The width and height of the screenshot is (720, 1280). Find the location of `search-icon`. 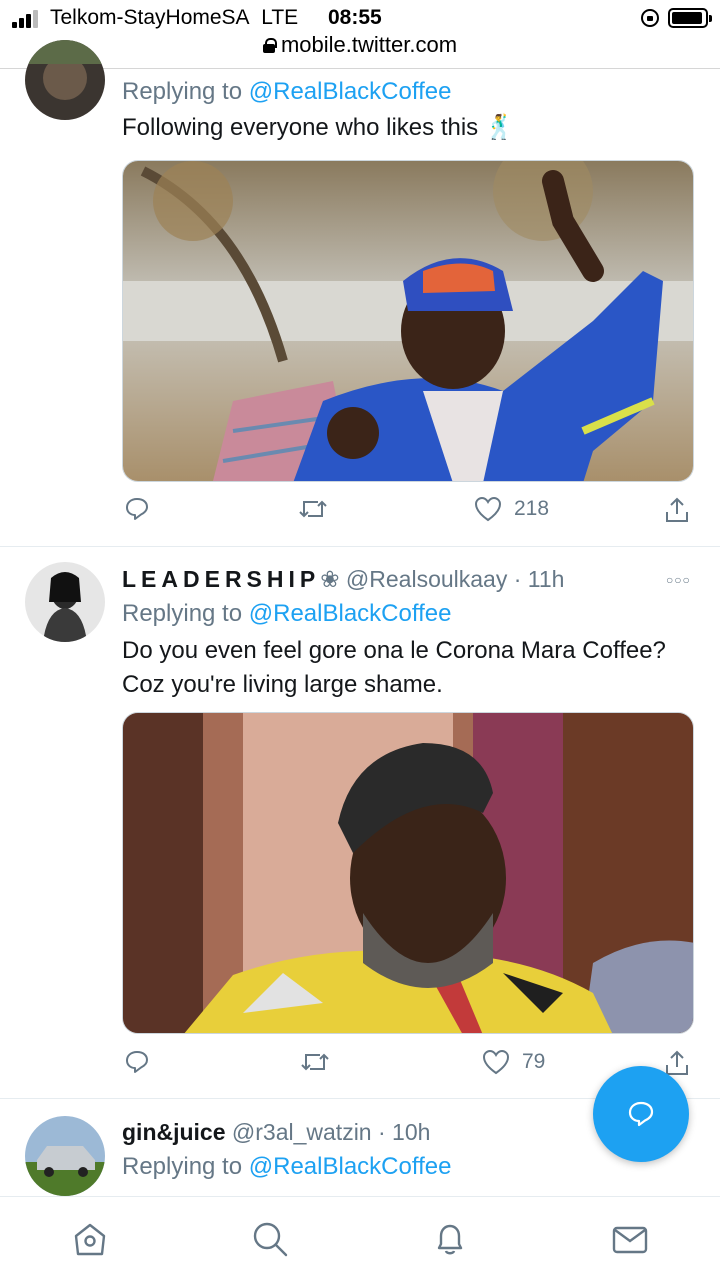

search-icon is located at coordinates (270, 1239).